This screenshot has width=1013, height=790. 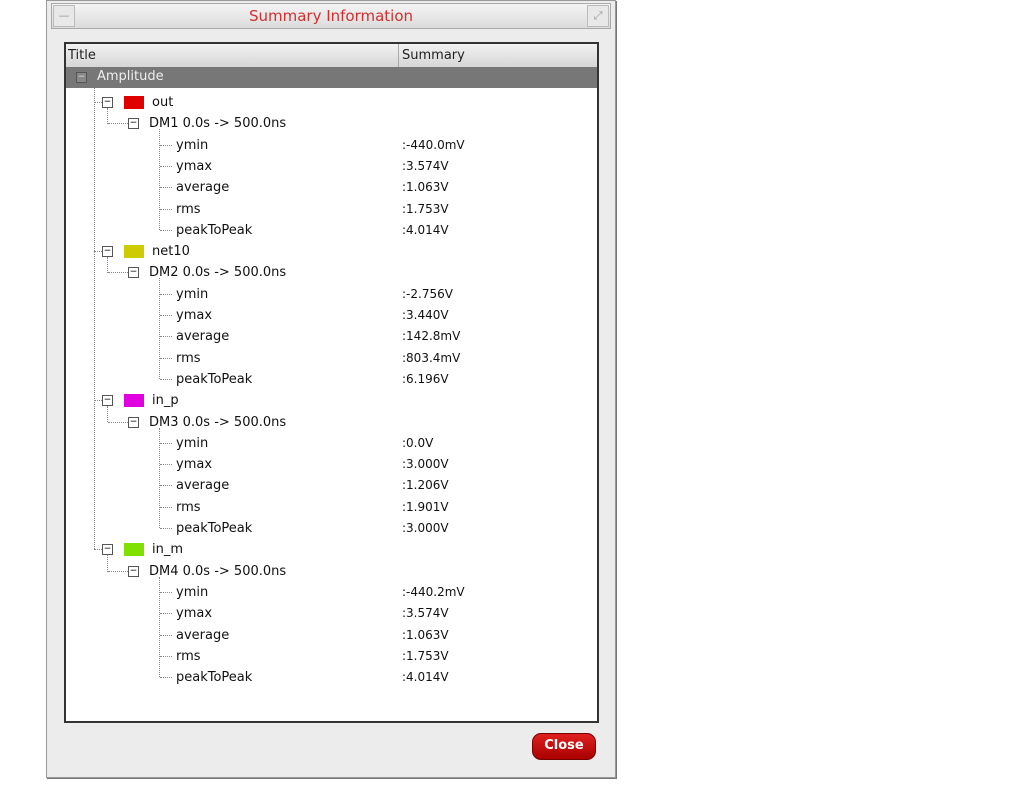 What do you see at coordinates (217, 422) in the screenshot?
I see `data-range-label: DM3 0.0s -> 500.0ns` at bounding box center [217, 422].